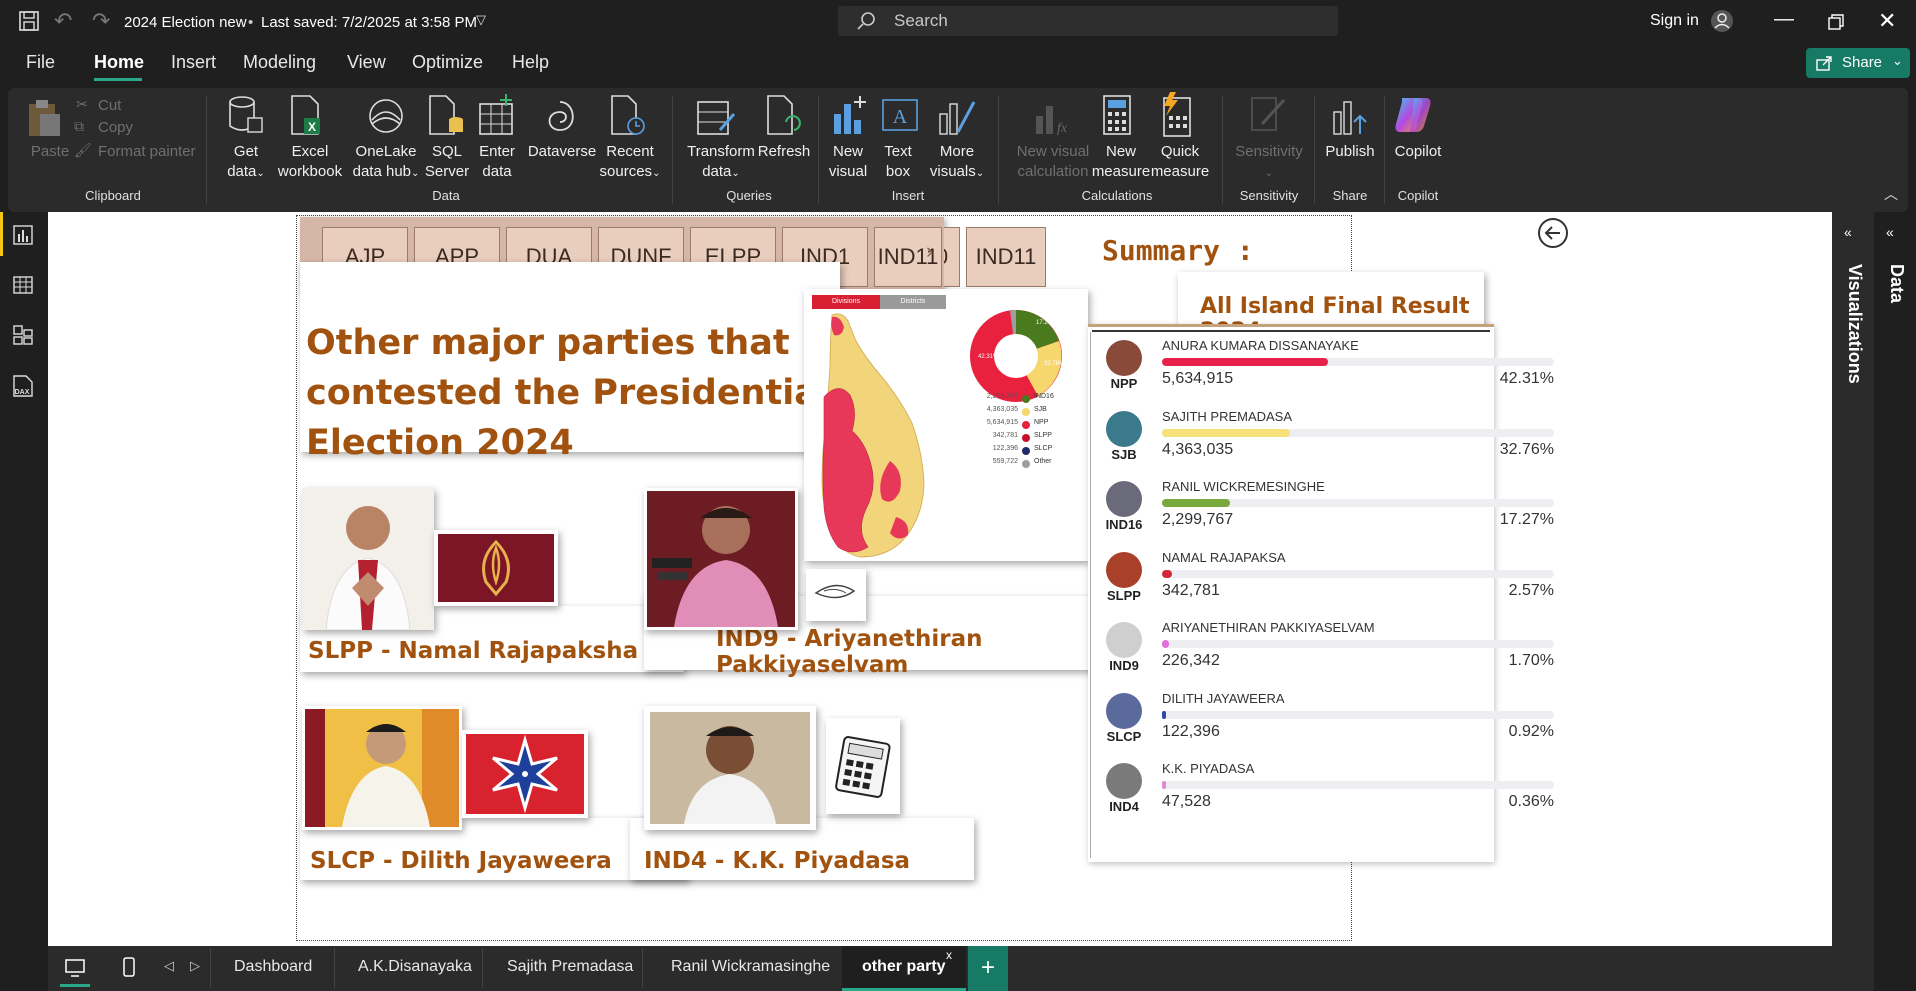  Describe the element at coordinates (1674, 21) in the screenshot. I see `sign-in-link: Sign in` at that location.